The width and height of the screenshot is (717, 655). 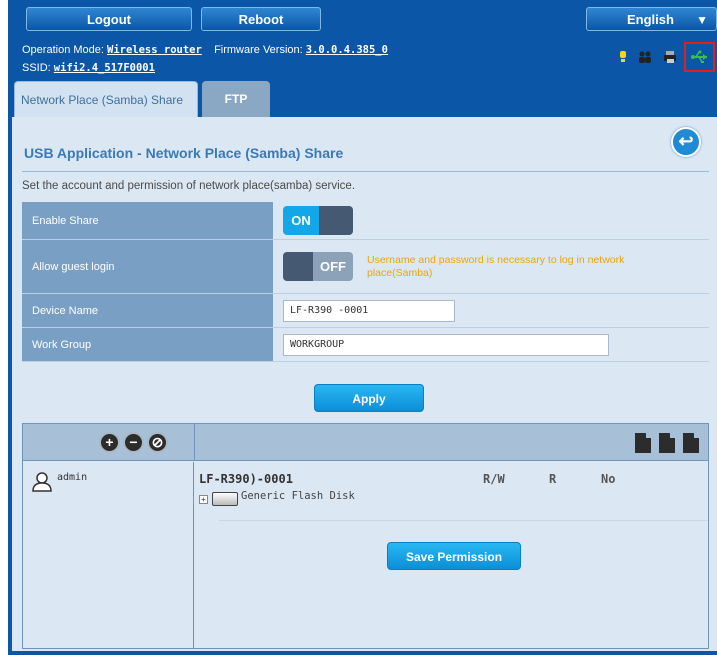 I want to click on usb-highlight-box, so click(x=699, y=57).